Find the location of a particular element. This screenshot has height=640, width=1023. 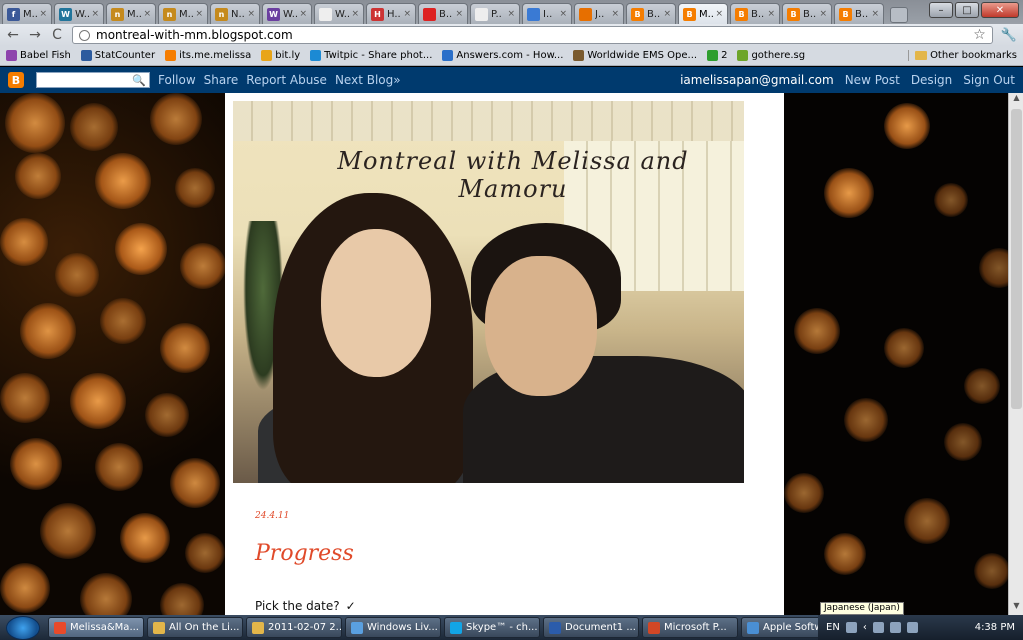

browser-tab: P.. × is located at coordinates (495, 13).